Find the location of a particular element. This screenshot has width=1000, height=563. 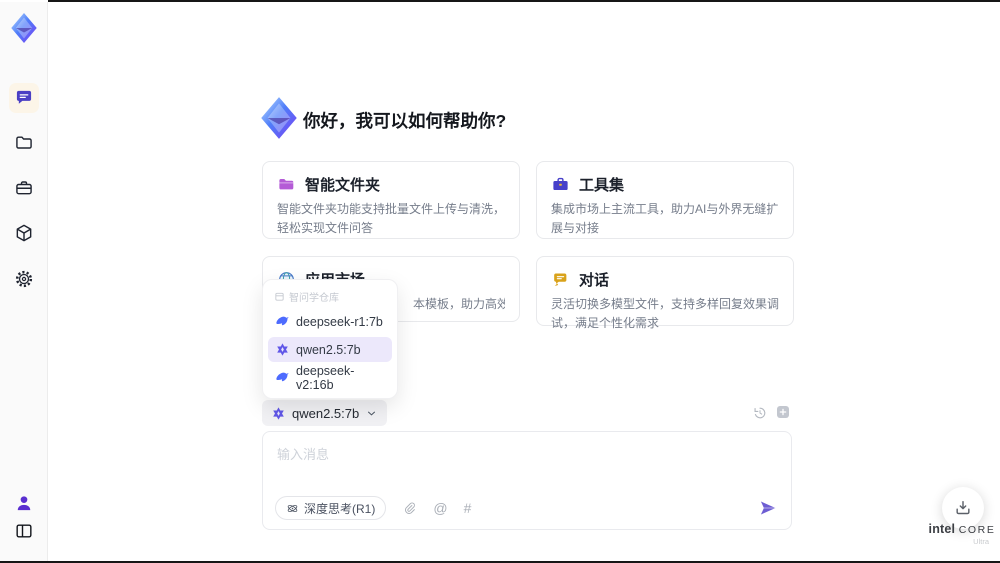

folder-icon is located at coordinates (24, 142).